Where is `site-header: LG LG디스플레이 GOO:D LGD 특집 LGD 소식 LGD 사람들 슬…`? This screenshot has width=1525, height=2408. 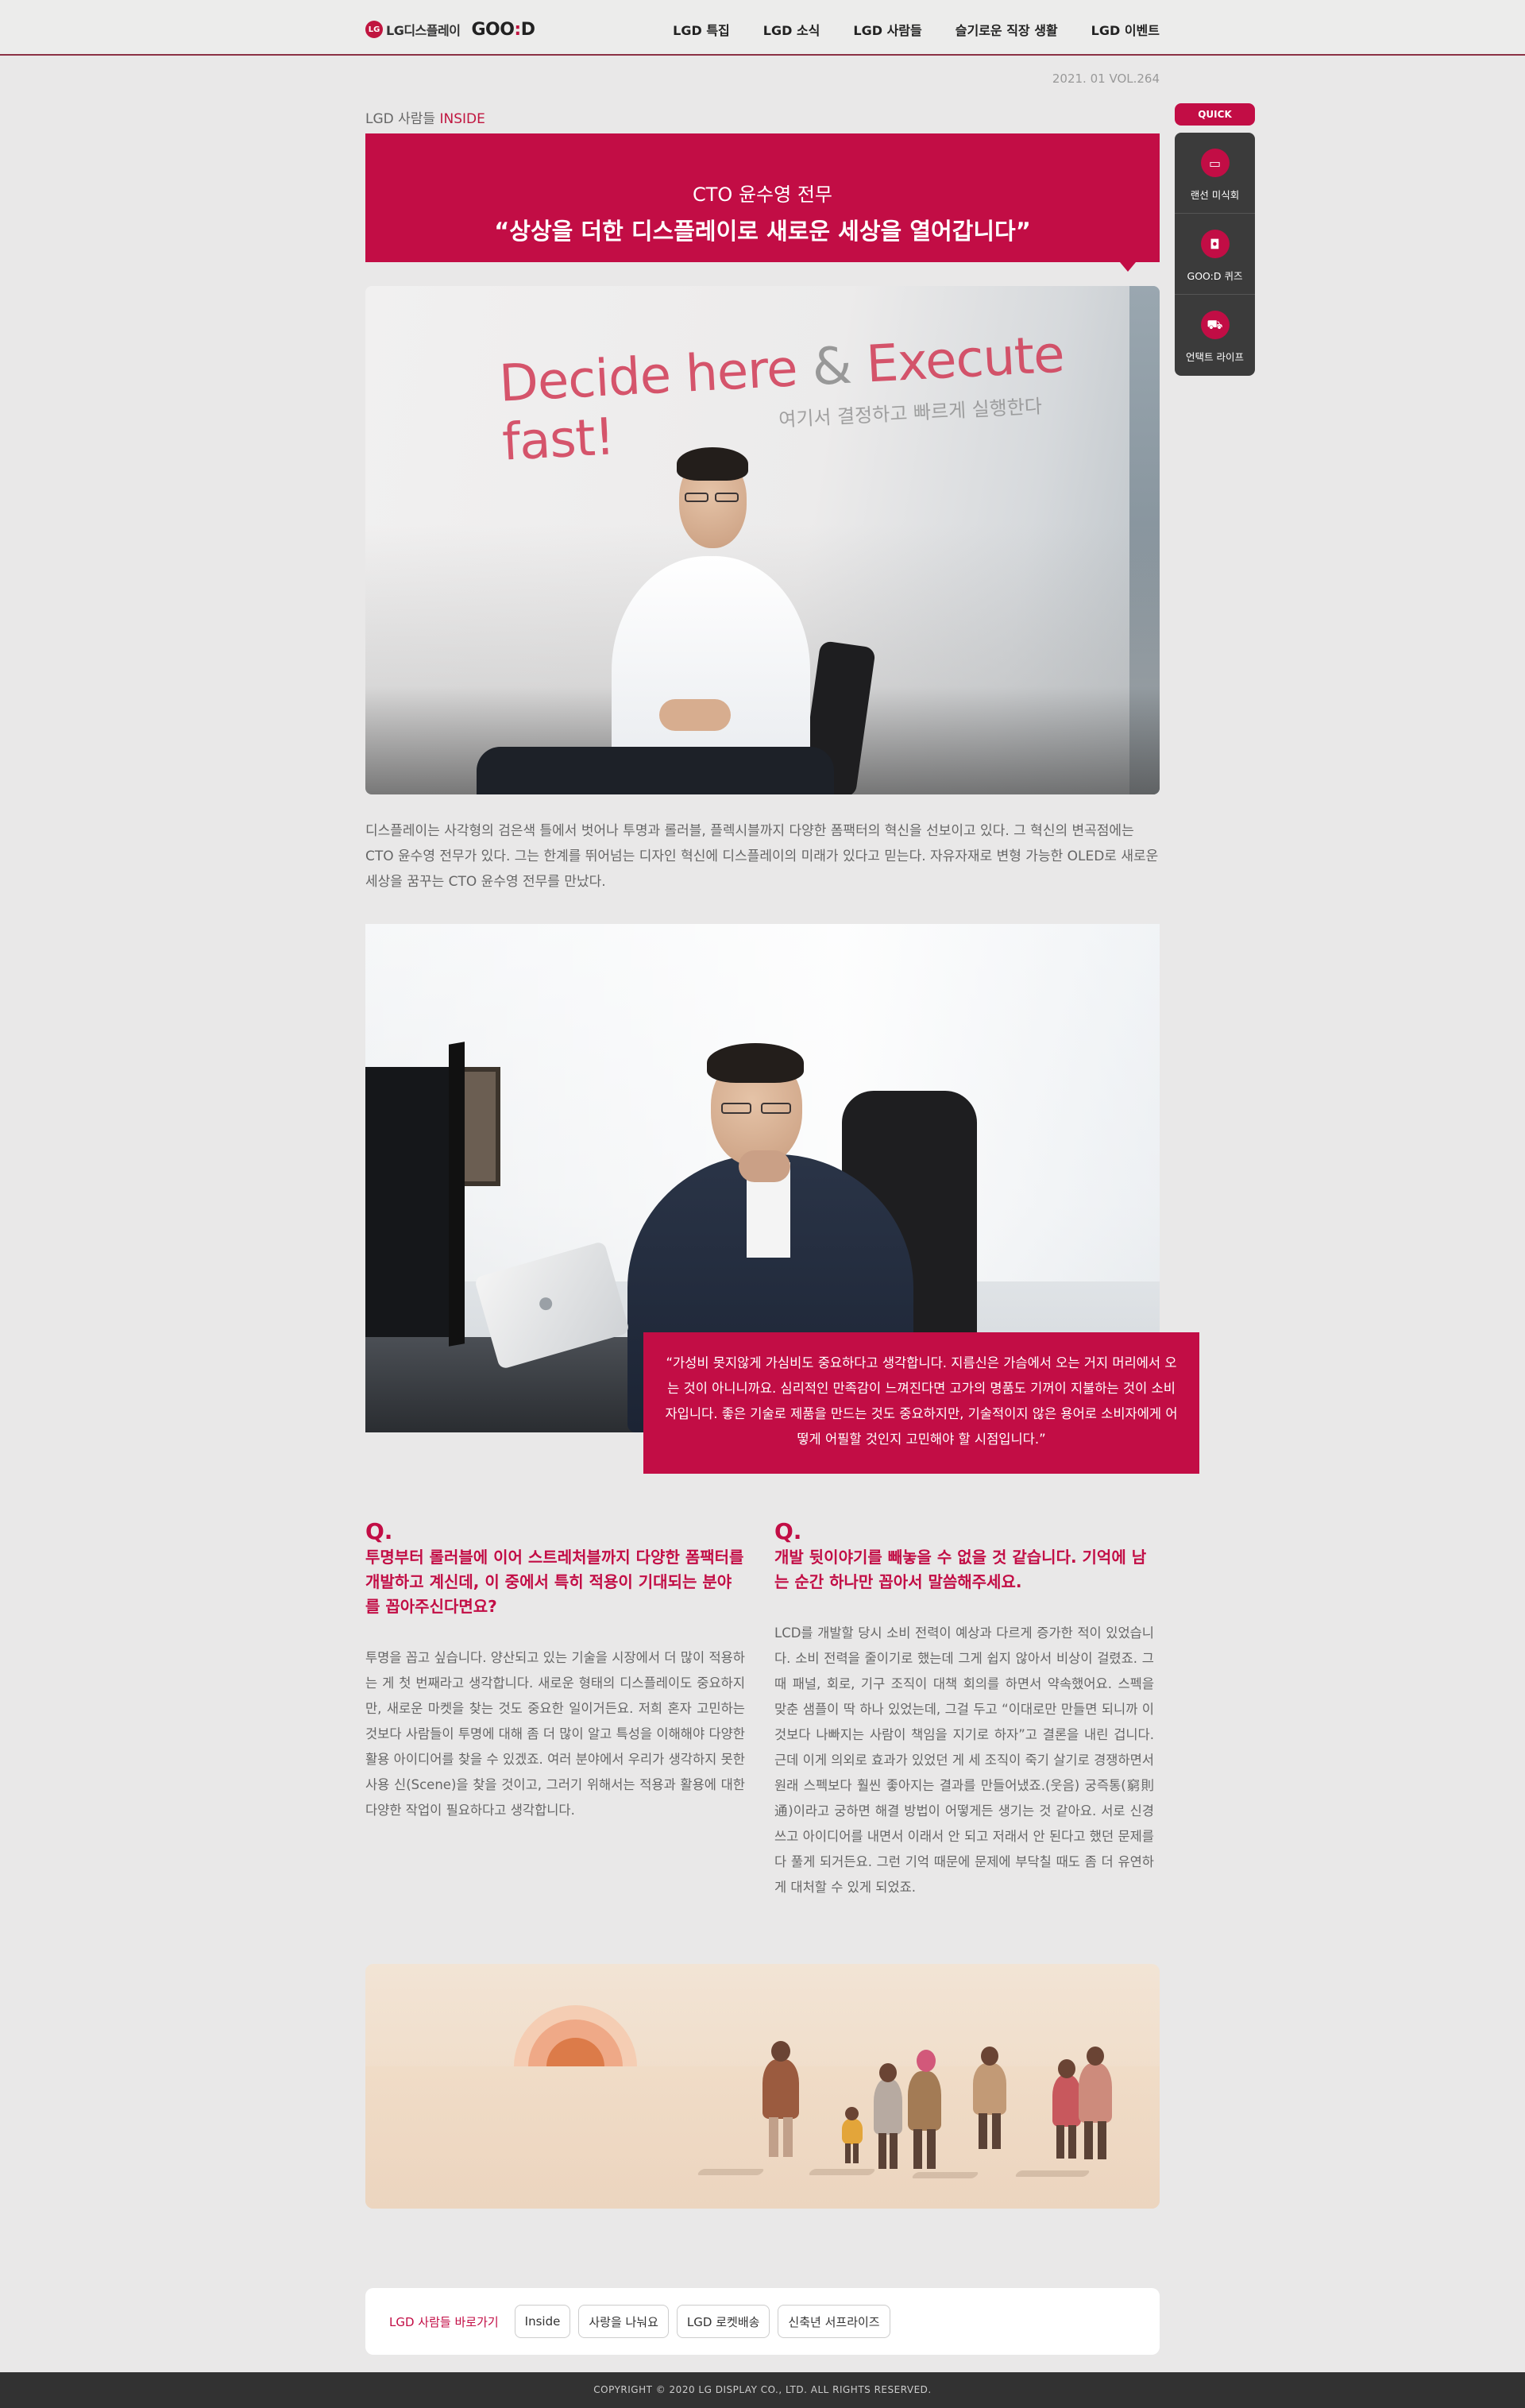
site-header: LG LG디스플레이 GOO:D LGD 특집 LGD 소식 LGD 사람들 슬… is located at coordinates (763, 28).